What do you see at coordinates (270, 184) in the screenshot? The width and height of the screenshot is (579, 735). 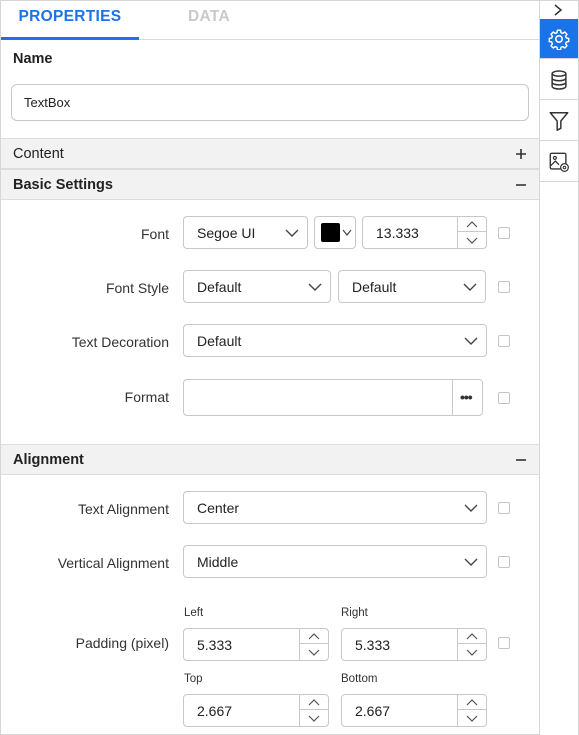 I see `section-basic-settings-header: Basic Settings` at bounding box center [270, 184].